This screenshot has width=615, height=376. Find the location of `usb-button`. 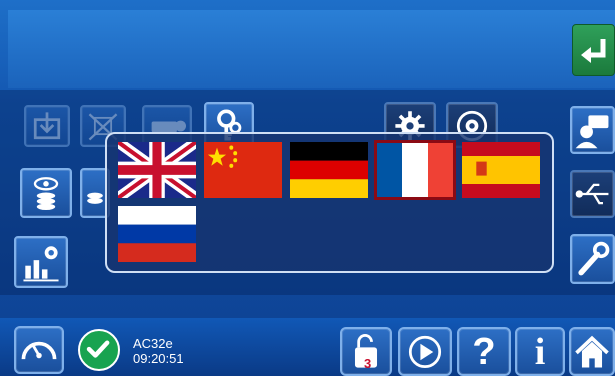

usb-button is located at coordinates (592, 194).